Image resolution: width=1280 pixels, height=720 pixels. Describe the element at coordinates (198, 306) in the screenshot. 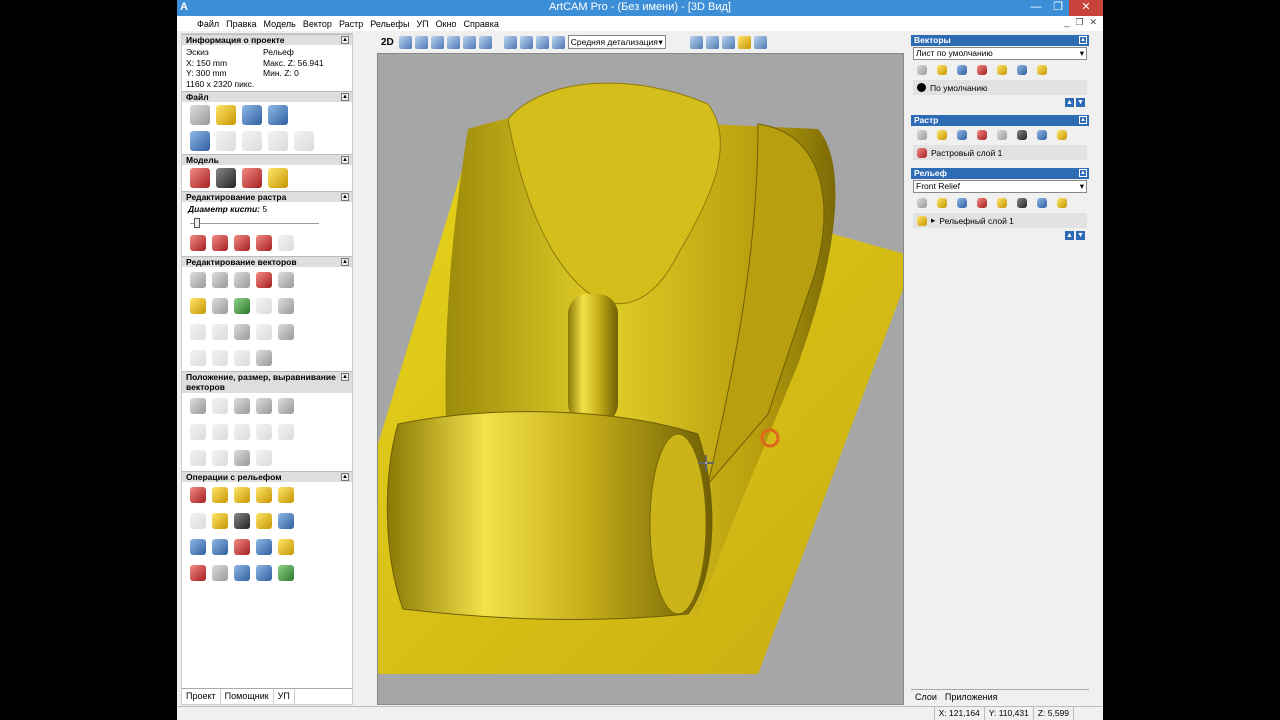

I see `vector-import-icon` at that location.